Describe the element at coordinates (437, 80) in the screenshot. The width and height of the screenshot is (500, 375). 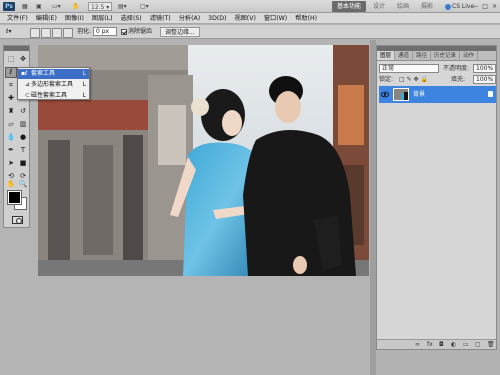
I see `lock-row: 锁定: □ ✎ ✥ 🔒 填充: 100%` at that location.